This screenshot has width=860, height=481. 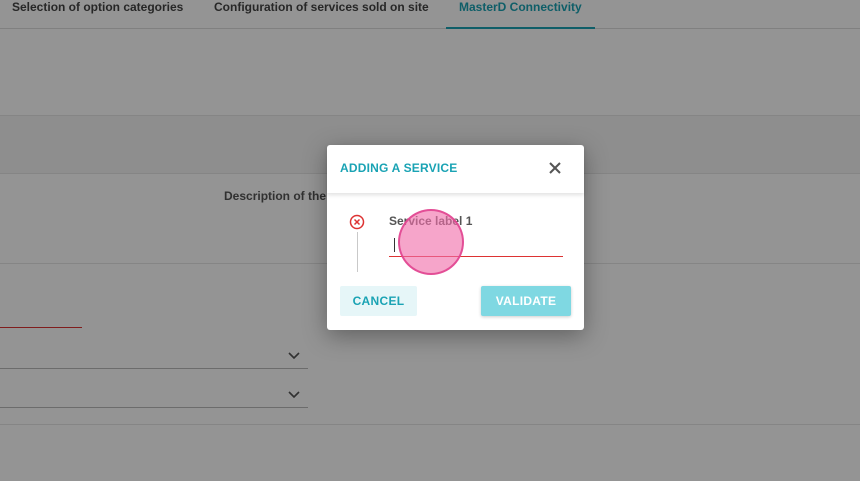 I want to click on field-connector-line, so click(x=357, y=252).